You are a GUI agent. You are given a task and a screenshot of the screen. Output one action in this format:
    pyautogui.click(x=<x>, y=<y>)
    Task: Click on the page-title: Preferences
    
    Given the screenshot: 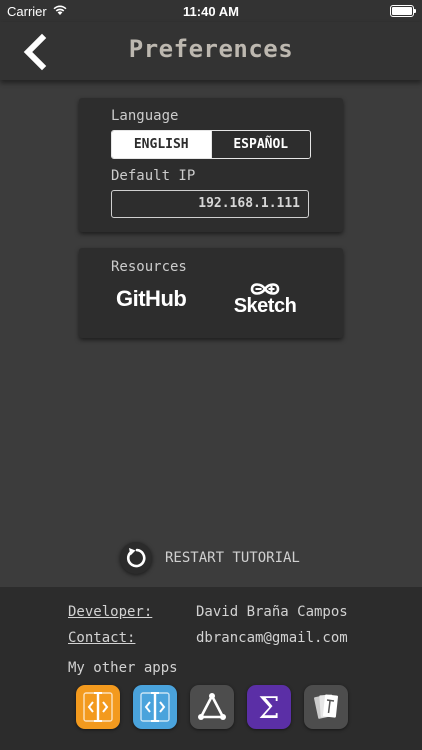 What is the action you would take?
    pyautogui.click(x=211, y=49)
    